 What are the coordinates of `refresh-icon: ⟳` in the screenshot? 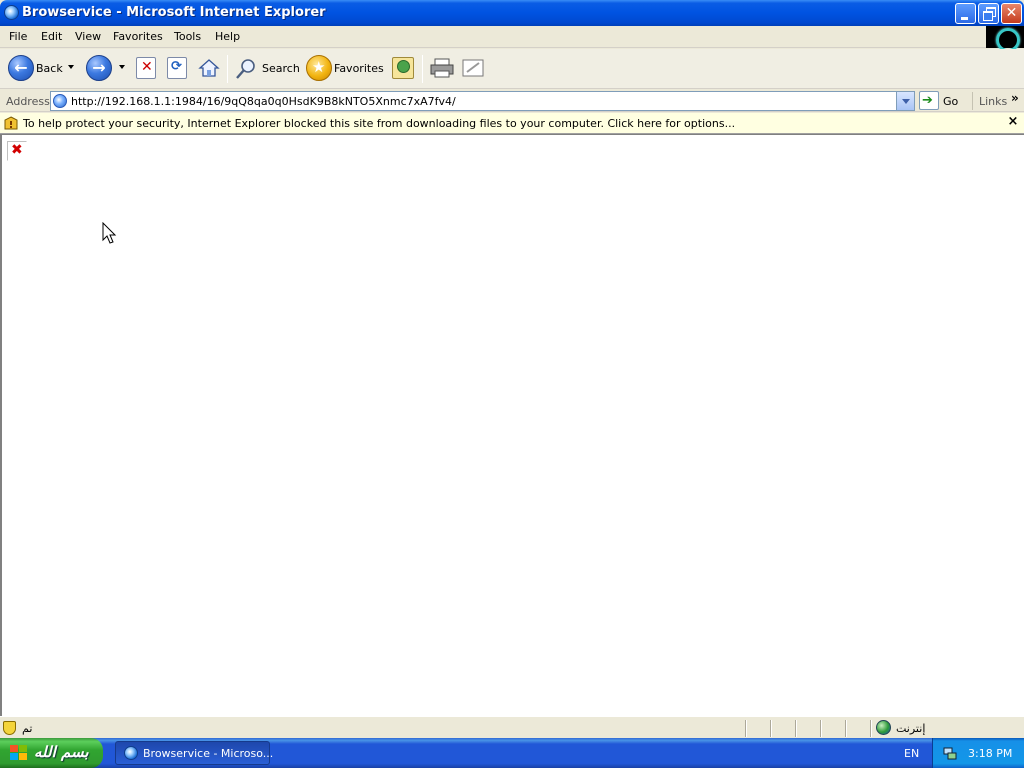 It's located at (177, 68).